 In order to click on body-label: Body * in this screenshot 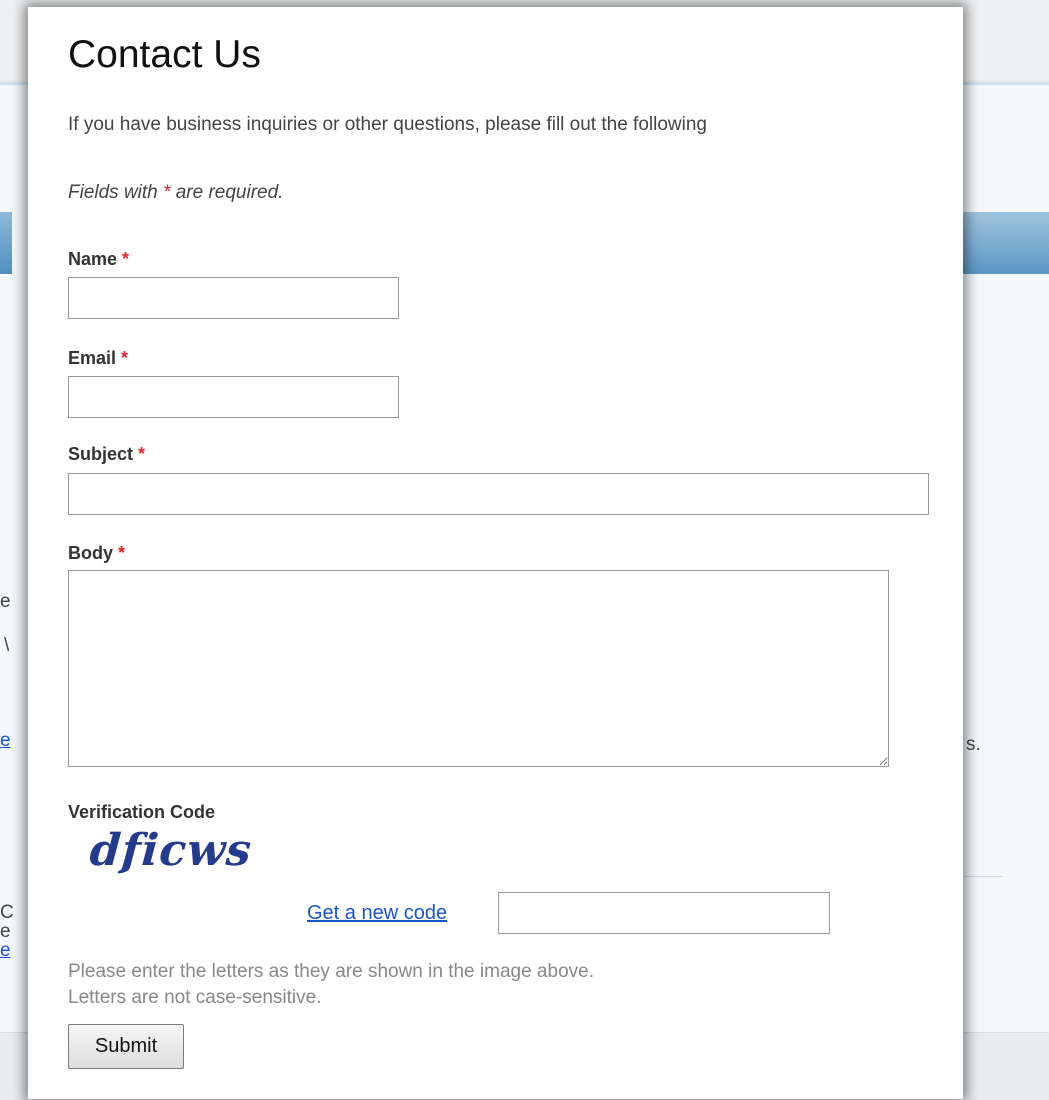, I will do `click(96, 553)`.